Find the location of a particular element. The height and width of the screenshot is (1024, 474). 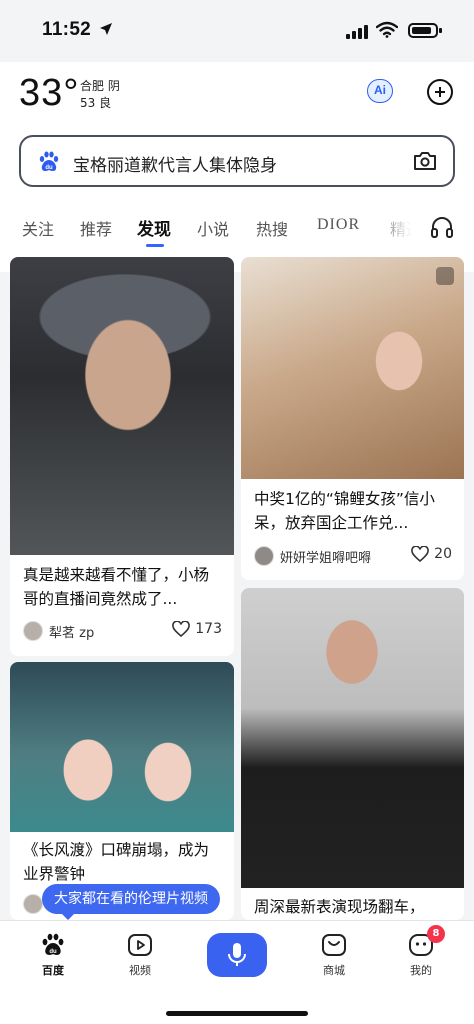

feed-card: 《长风渡》口碑崩塌，成为业界警钟 is located at coordinates (122, 791).